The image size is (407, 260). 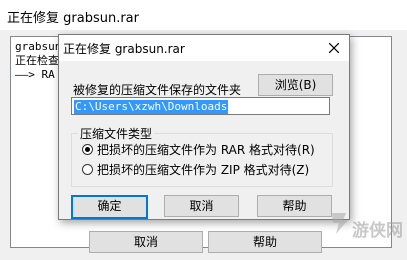 What do you see at coordinates (201, 206) in the screenshot?
I see `cancel-button: 取消` at bounding box center [201, 206].